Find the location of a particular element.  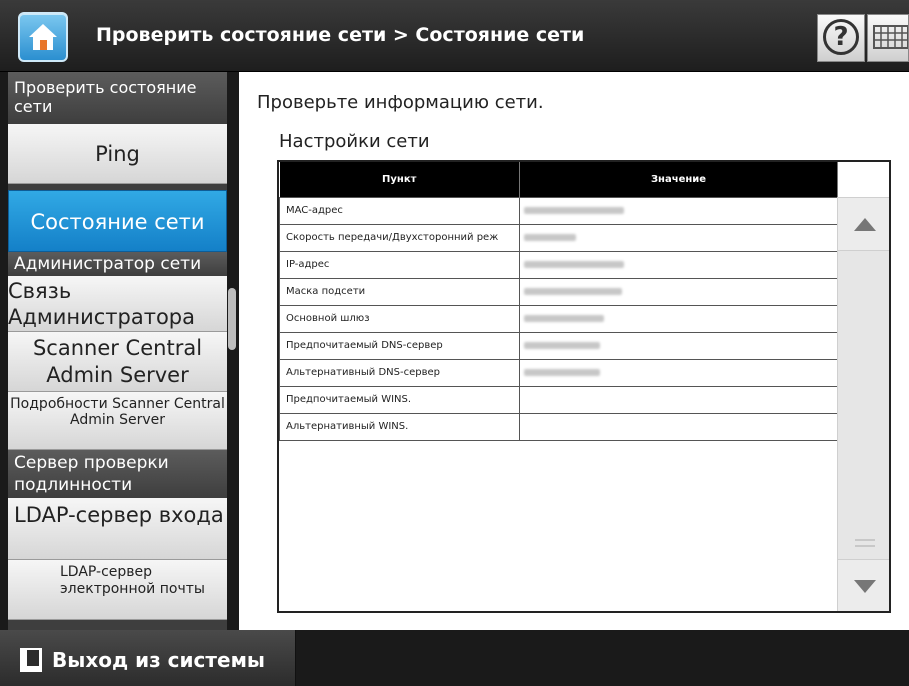

arrow-up-icon is located at coordinates (865, 224).